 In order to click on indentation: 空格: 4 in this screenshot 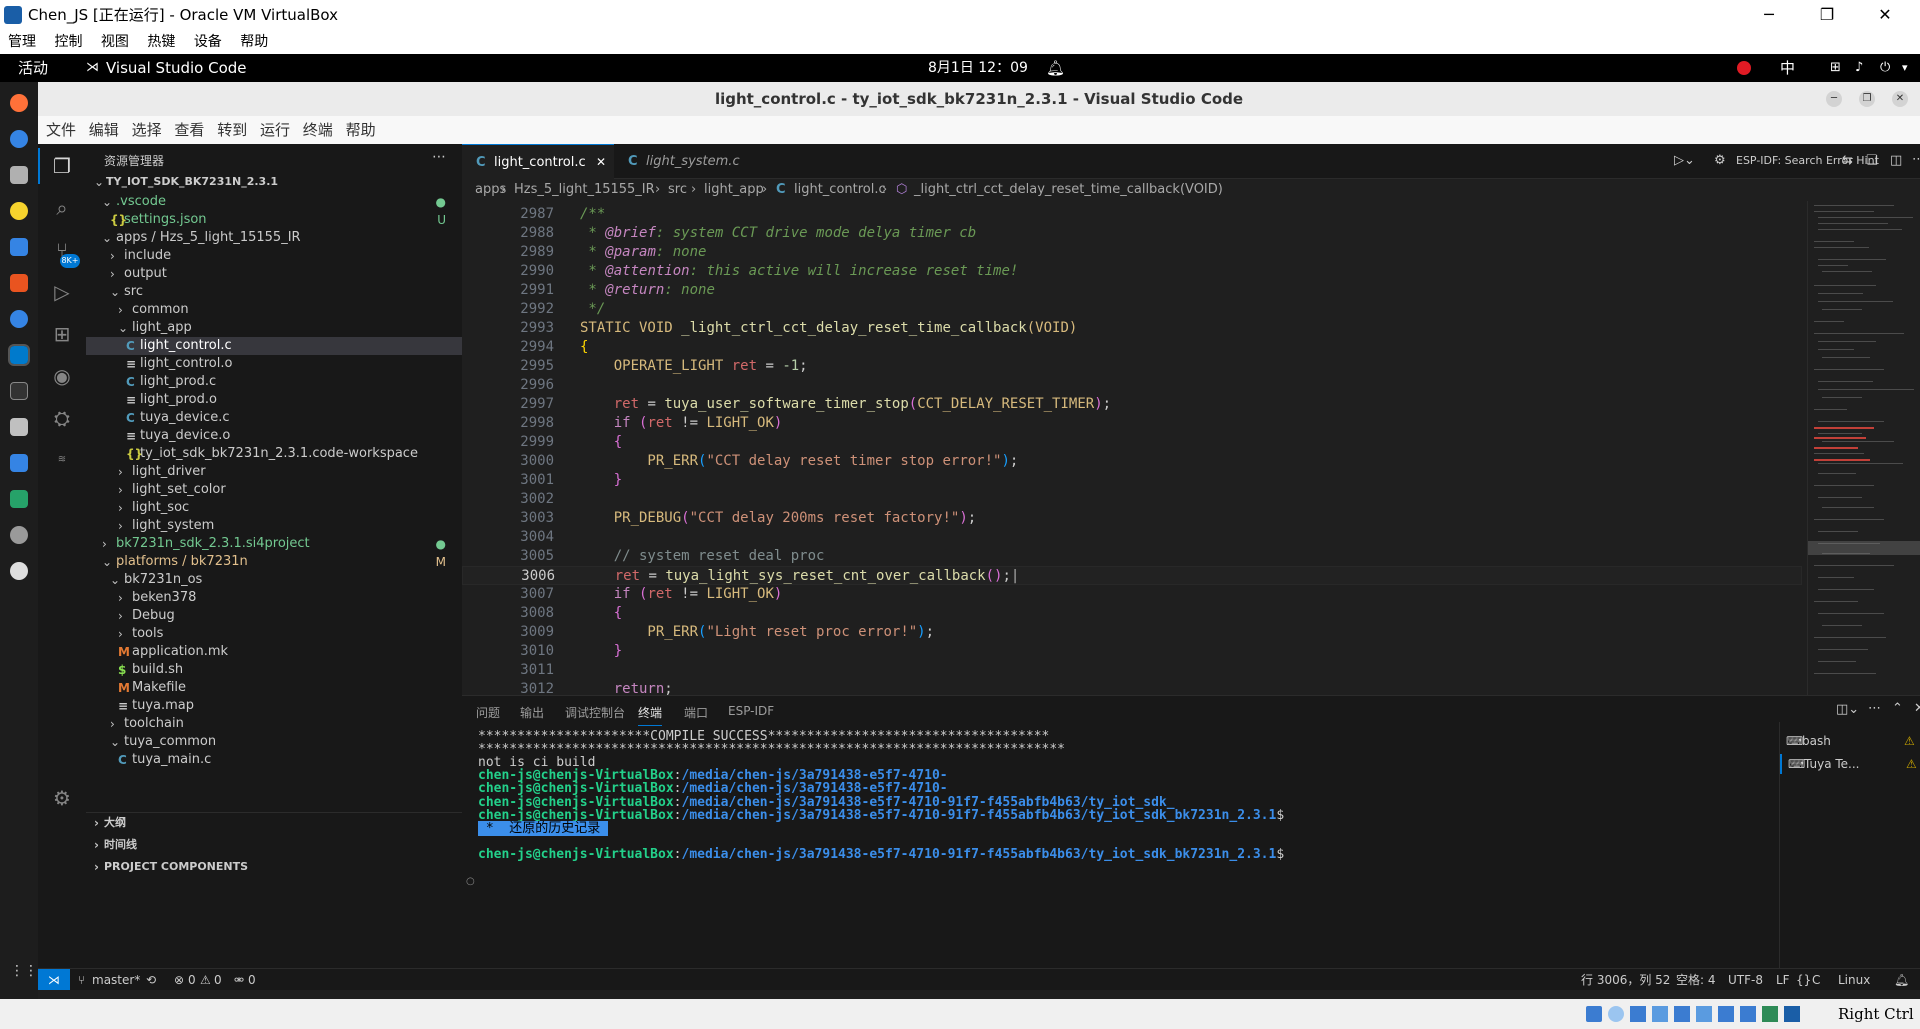, I will do `click(1696, 980)`.